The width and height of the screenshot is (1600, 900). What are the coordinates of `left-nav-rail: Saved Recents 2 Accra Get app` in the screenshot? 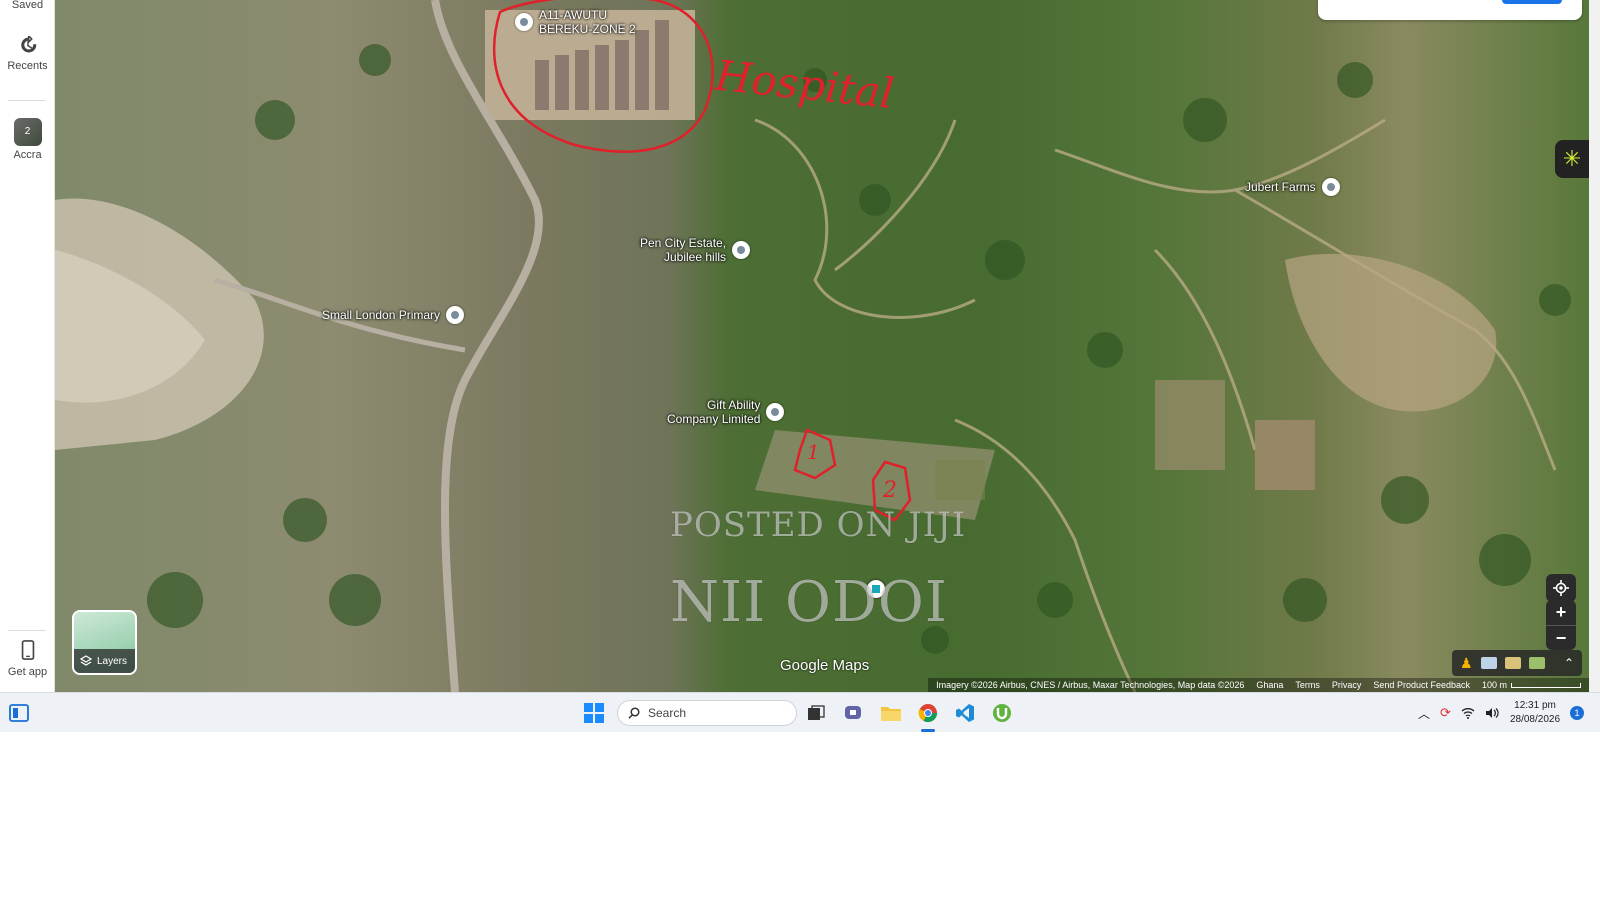 It's located at (27, 346).